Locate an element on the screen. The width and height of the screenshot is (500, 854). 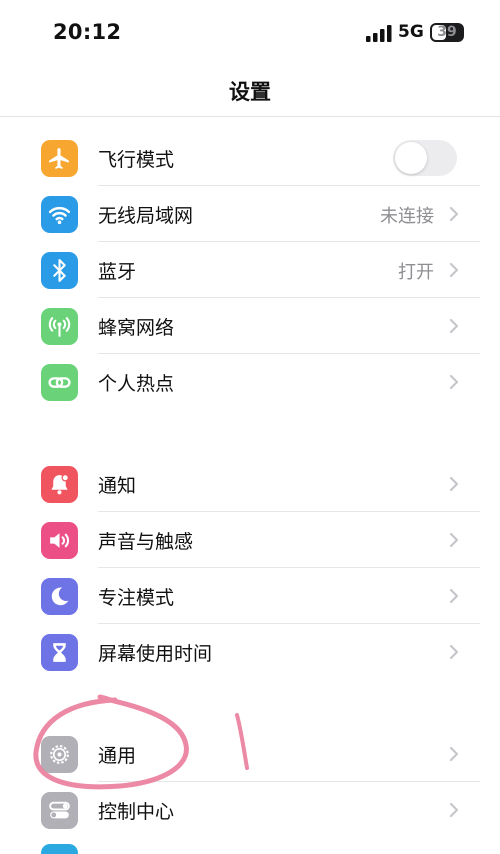
settings-row-sounds-haptics: 声音与触感 is located at coordinates (250, 540).